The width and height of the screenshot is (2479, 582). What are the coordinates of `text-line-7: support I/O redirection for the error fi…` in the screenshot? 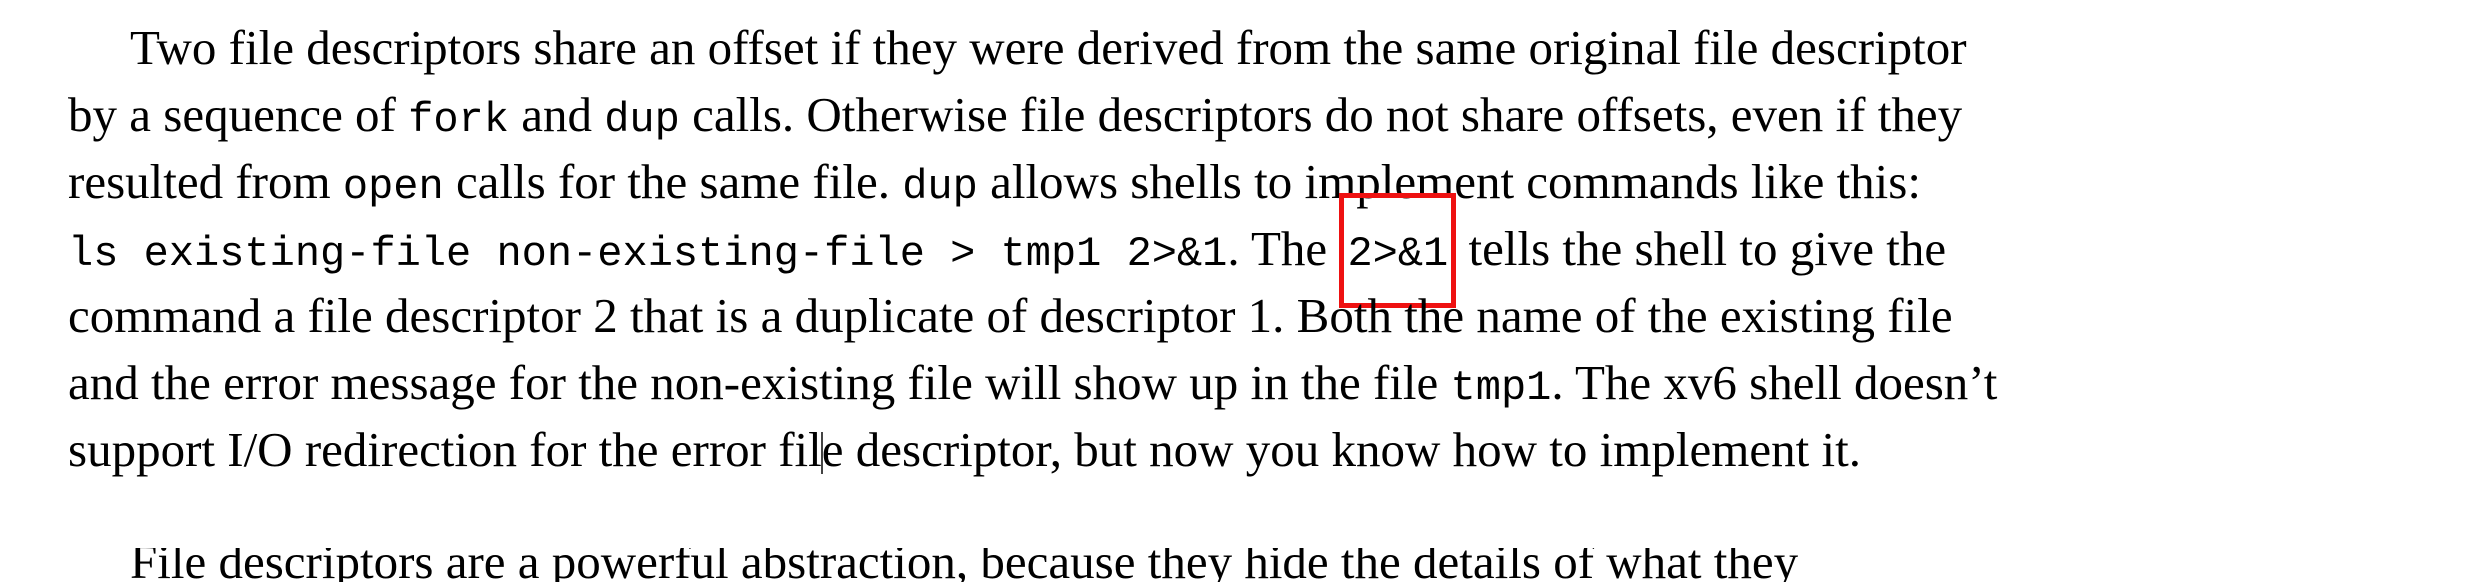 It's located at (1268, 449).